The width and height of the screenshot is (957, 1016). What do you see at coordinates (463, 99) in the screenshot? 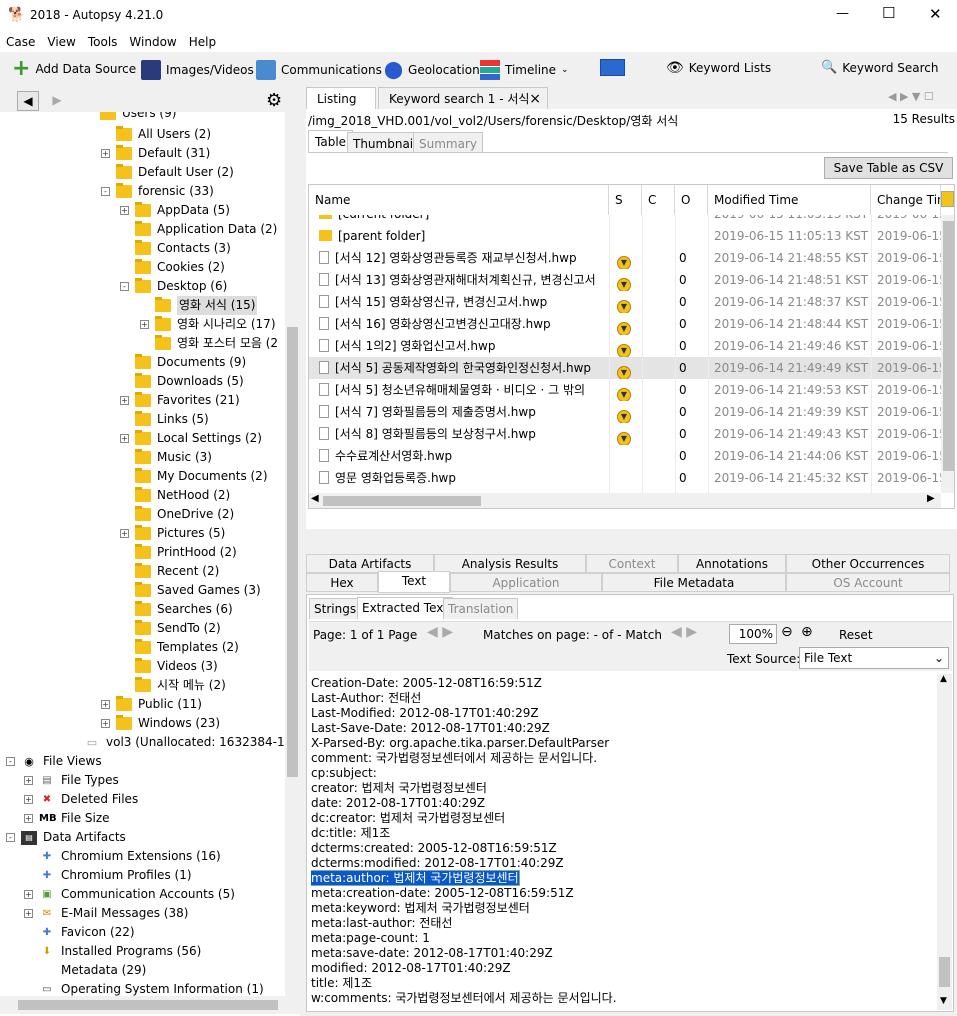
I see `tab-keyword-search: Keyword search 1 - 서식 ×` at bounding box center [463, 99].